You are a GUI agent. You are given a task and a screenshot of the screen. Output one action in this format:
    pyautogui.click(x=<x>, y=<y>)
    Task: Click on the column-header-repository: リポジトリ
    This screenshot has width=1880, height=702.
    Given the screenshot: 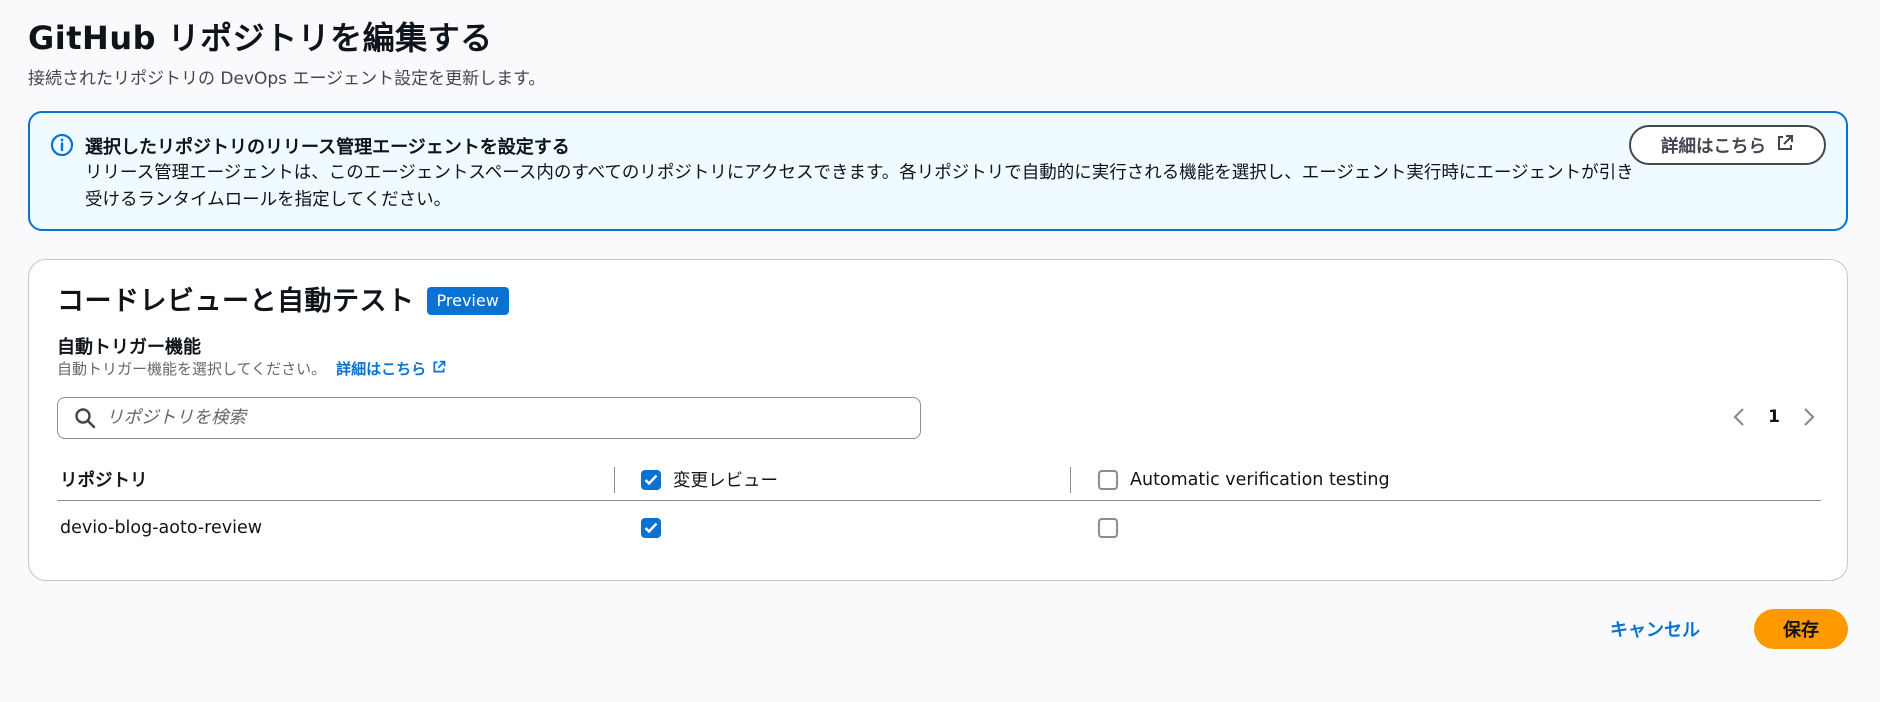 What is the action you would take?
    pyautogui.click(x=104, y=481)
    